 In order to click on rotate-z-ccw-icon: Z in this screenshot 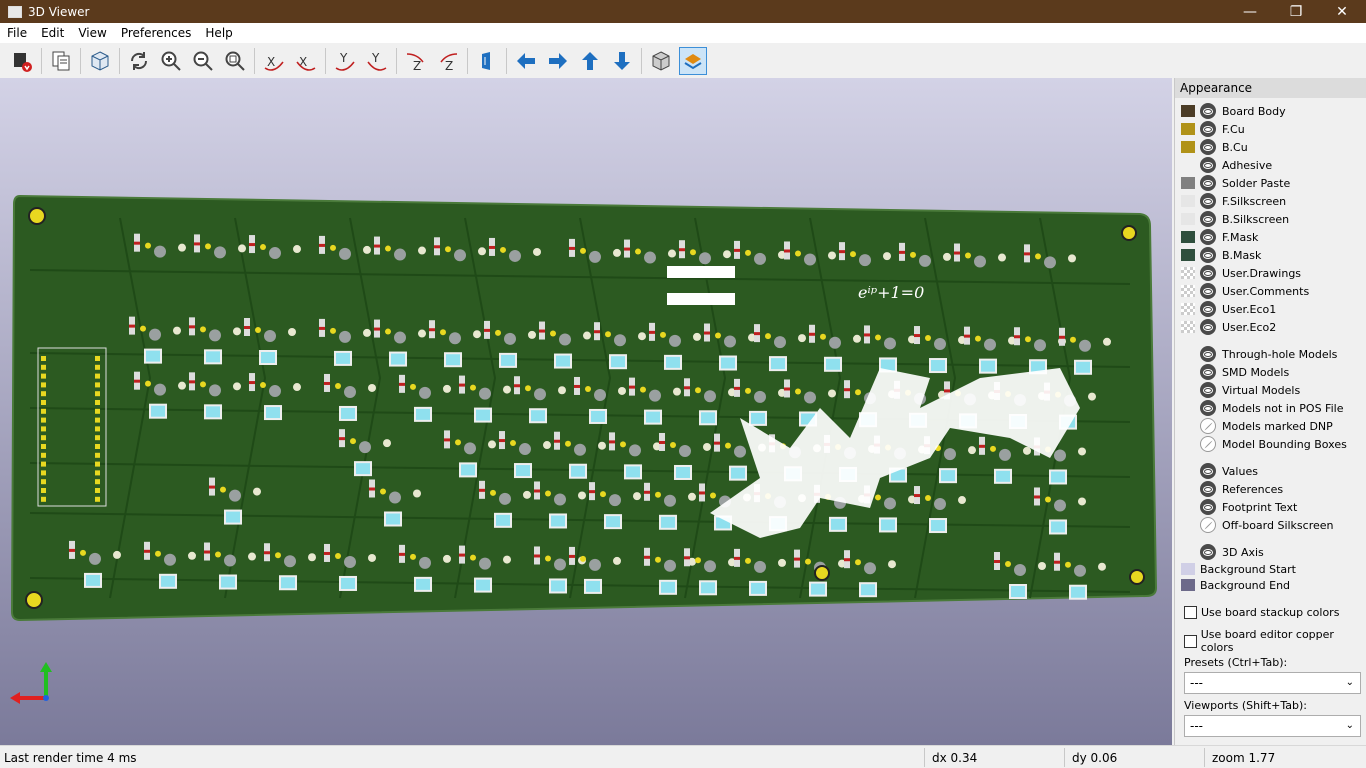, I will do `click(448, 61)`.